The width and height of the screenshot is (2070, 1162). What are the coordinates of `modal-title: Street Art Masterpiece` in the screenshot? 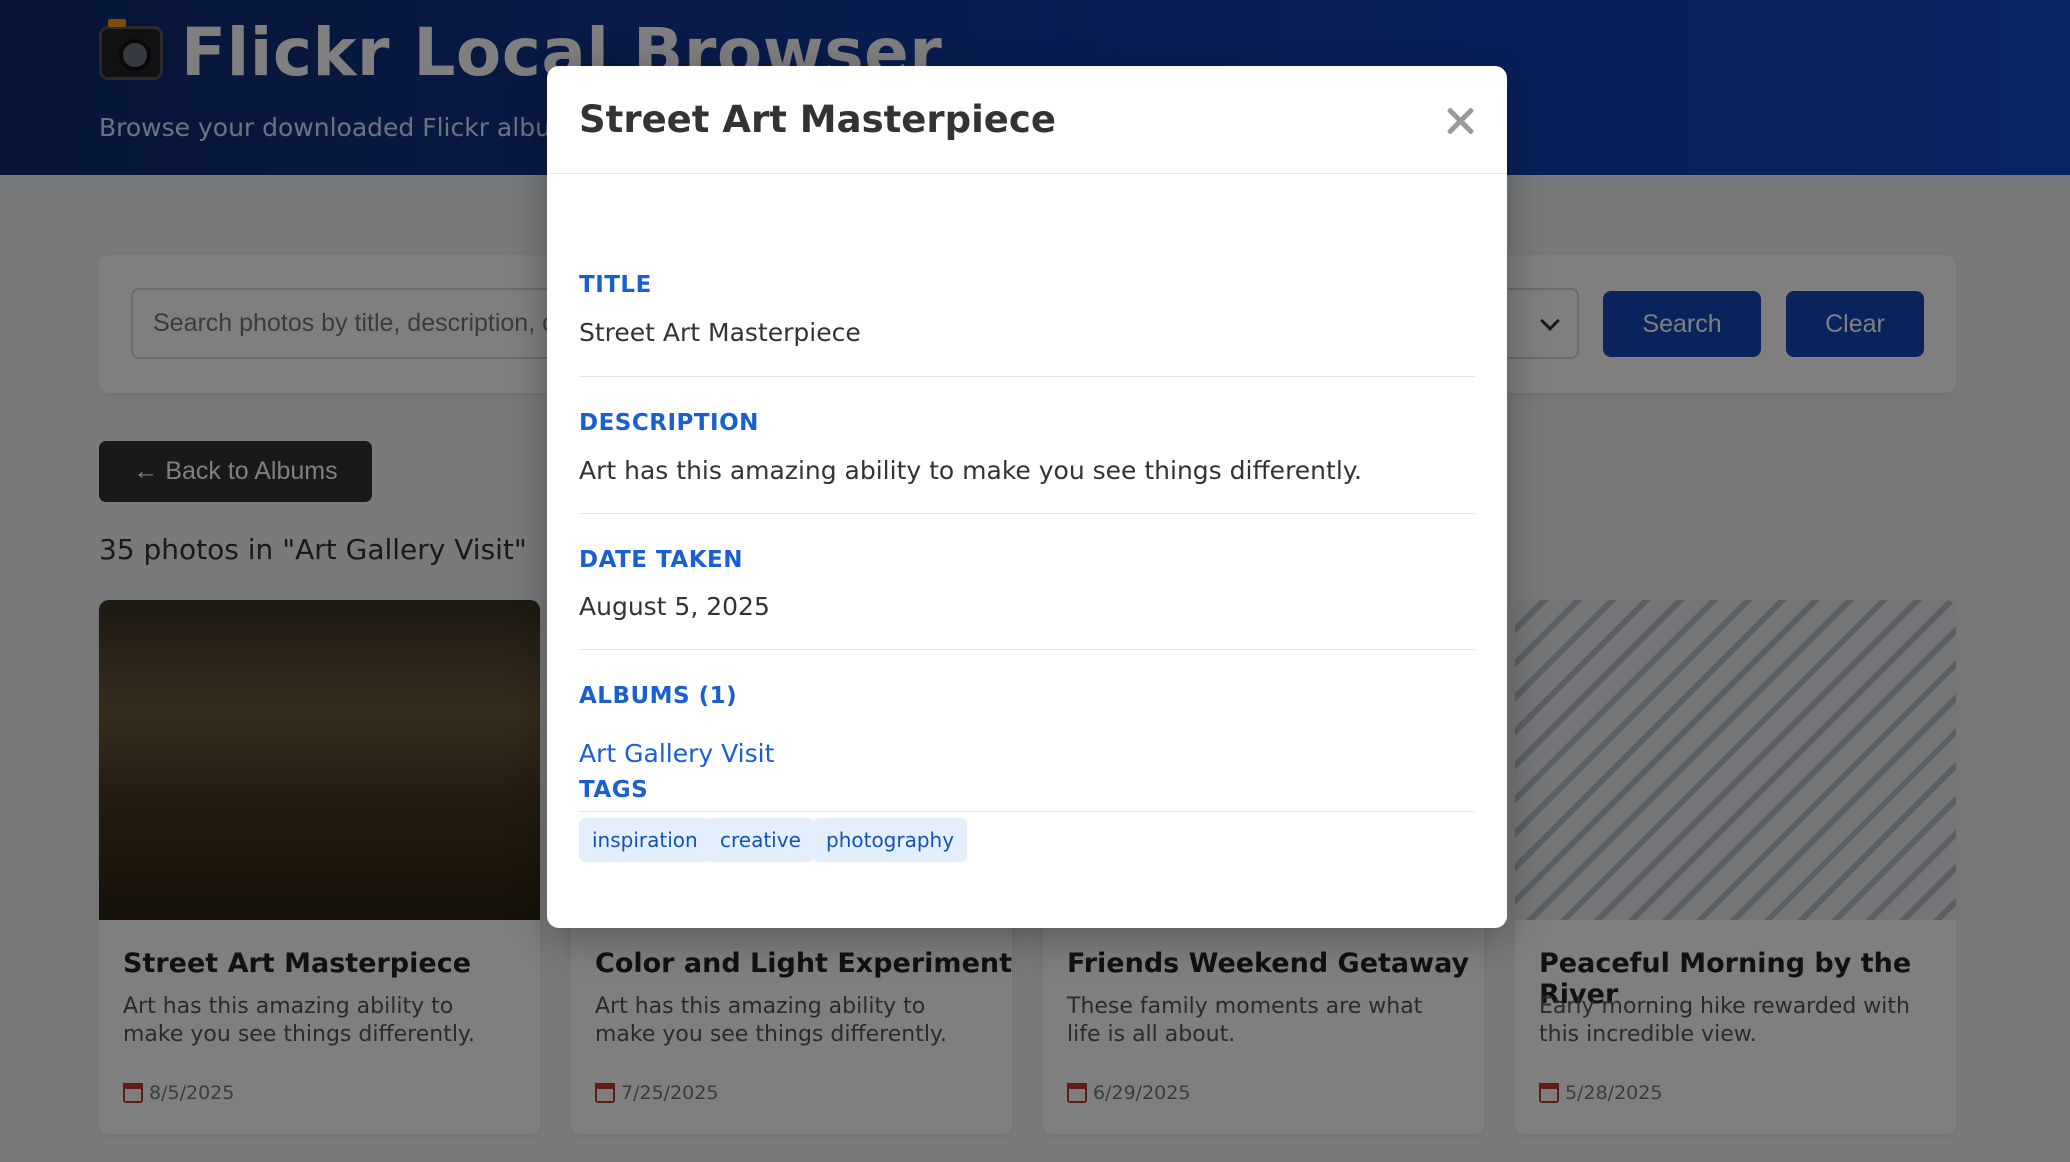 It's located at (817, 119).